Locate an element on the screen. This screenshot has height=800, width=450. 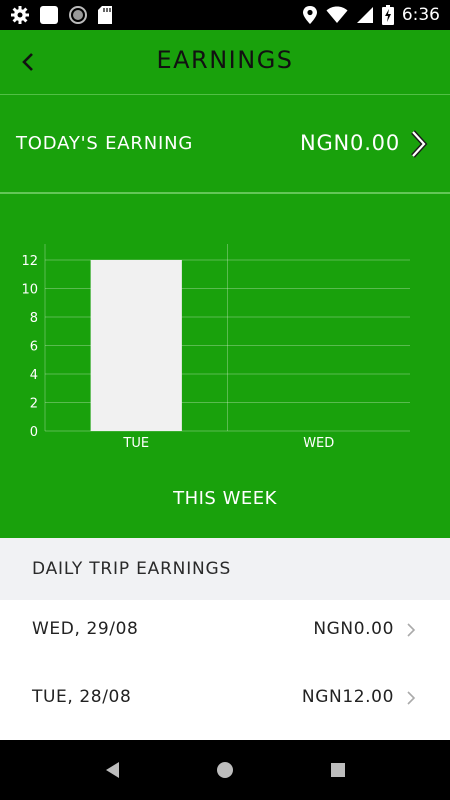
battery-charging-icon is located at coordinates (387, 15).